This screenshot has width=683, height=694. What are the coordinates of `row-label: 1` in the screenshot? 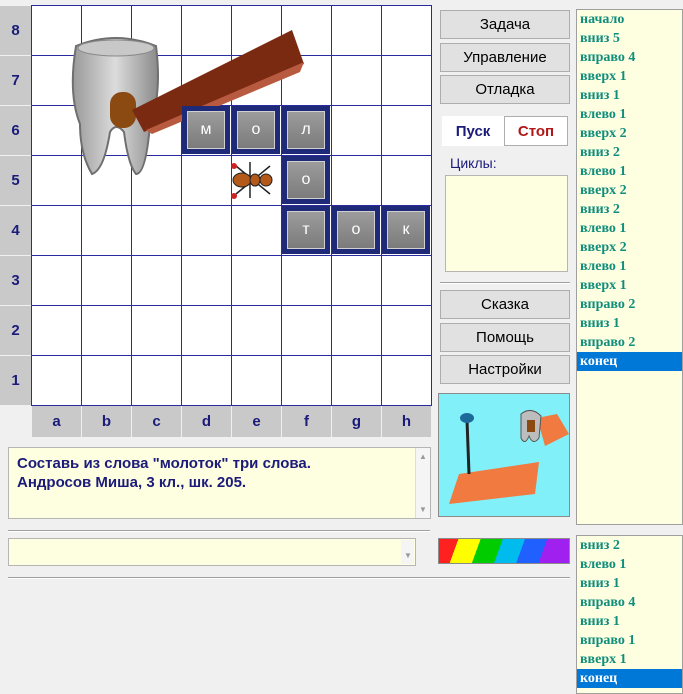 It's located at (15, 380).